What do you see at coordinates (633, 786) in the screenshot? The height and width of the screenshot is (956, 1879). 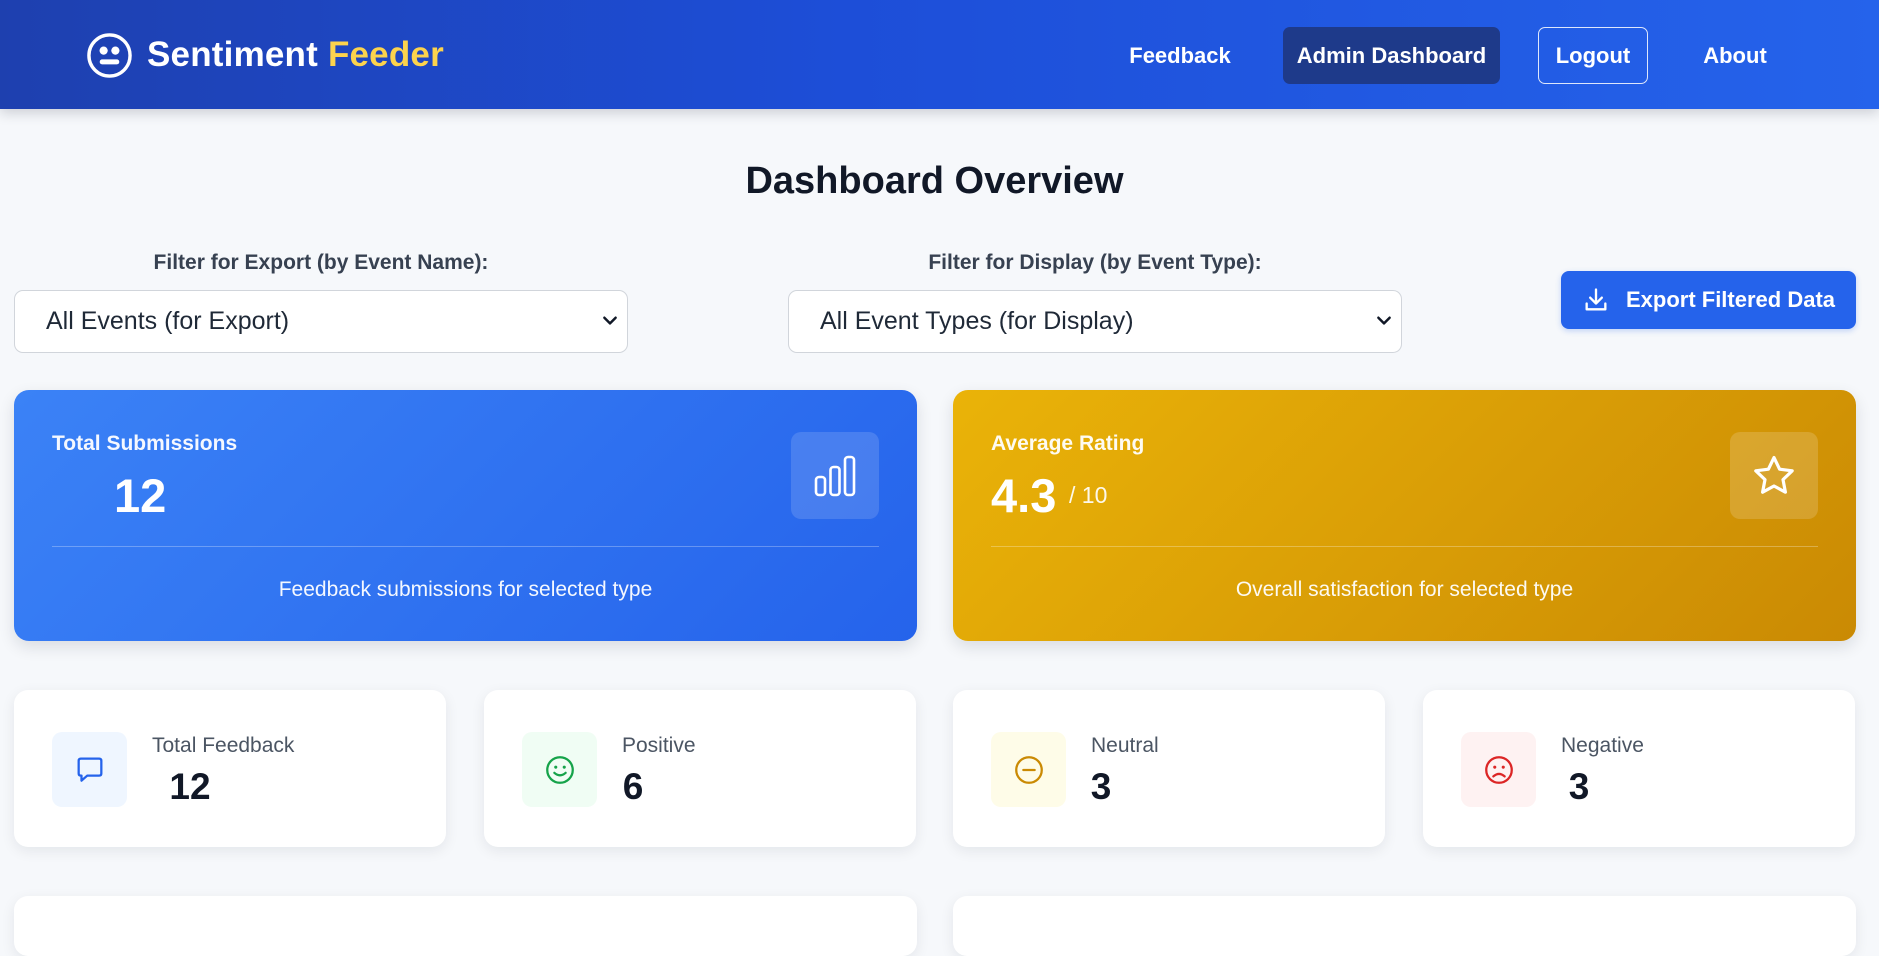 I see `stat-value: 6` at bounding box center [633, 786].